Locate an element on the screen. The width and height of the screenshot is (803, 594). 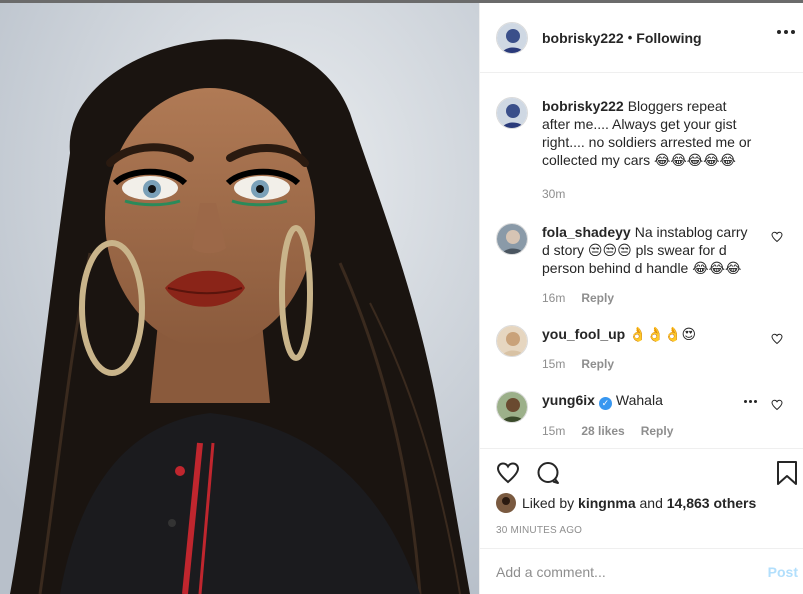
comment-username: yung6ix is located at coordinates (568, 400).